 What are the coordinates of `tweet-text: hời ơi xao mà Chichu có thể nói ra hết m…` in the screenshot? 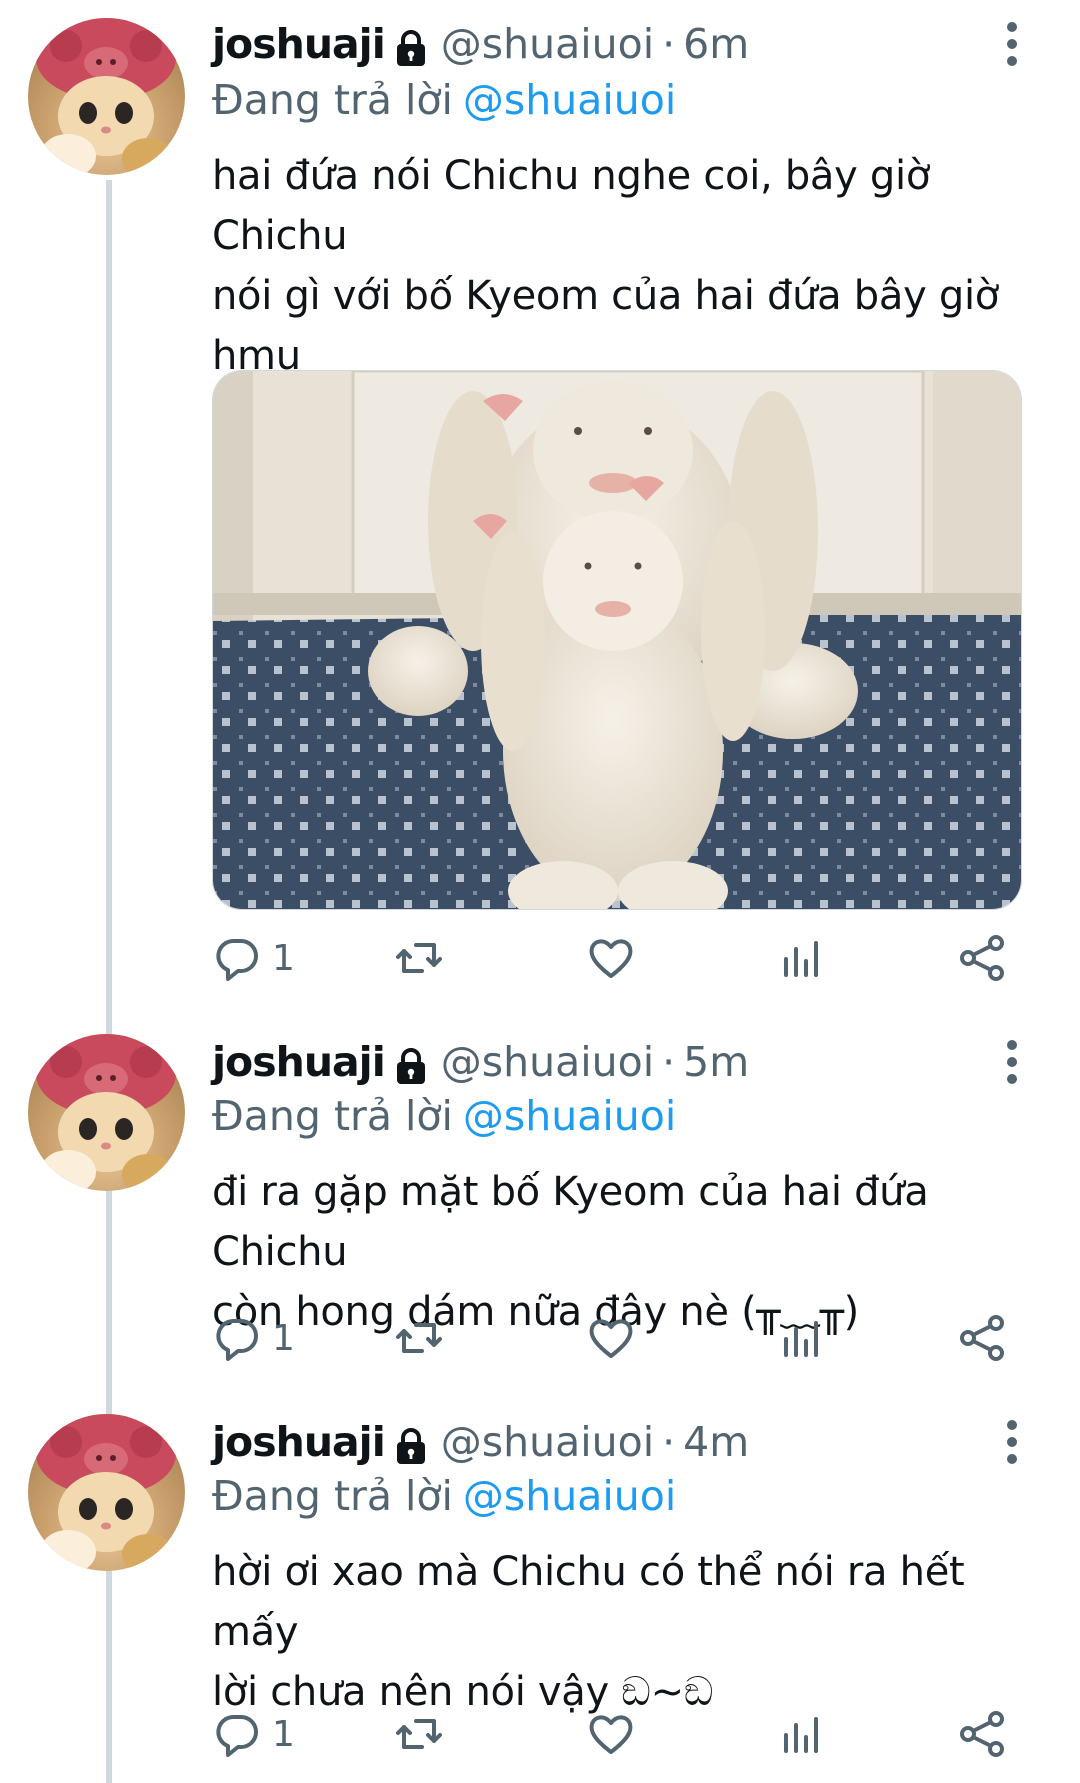 It's located at (588, 1632).